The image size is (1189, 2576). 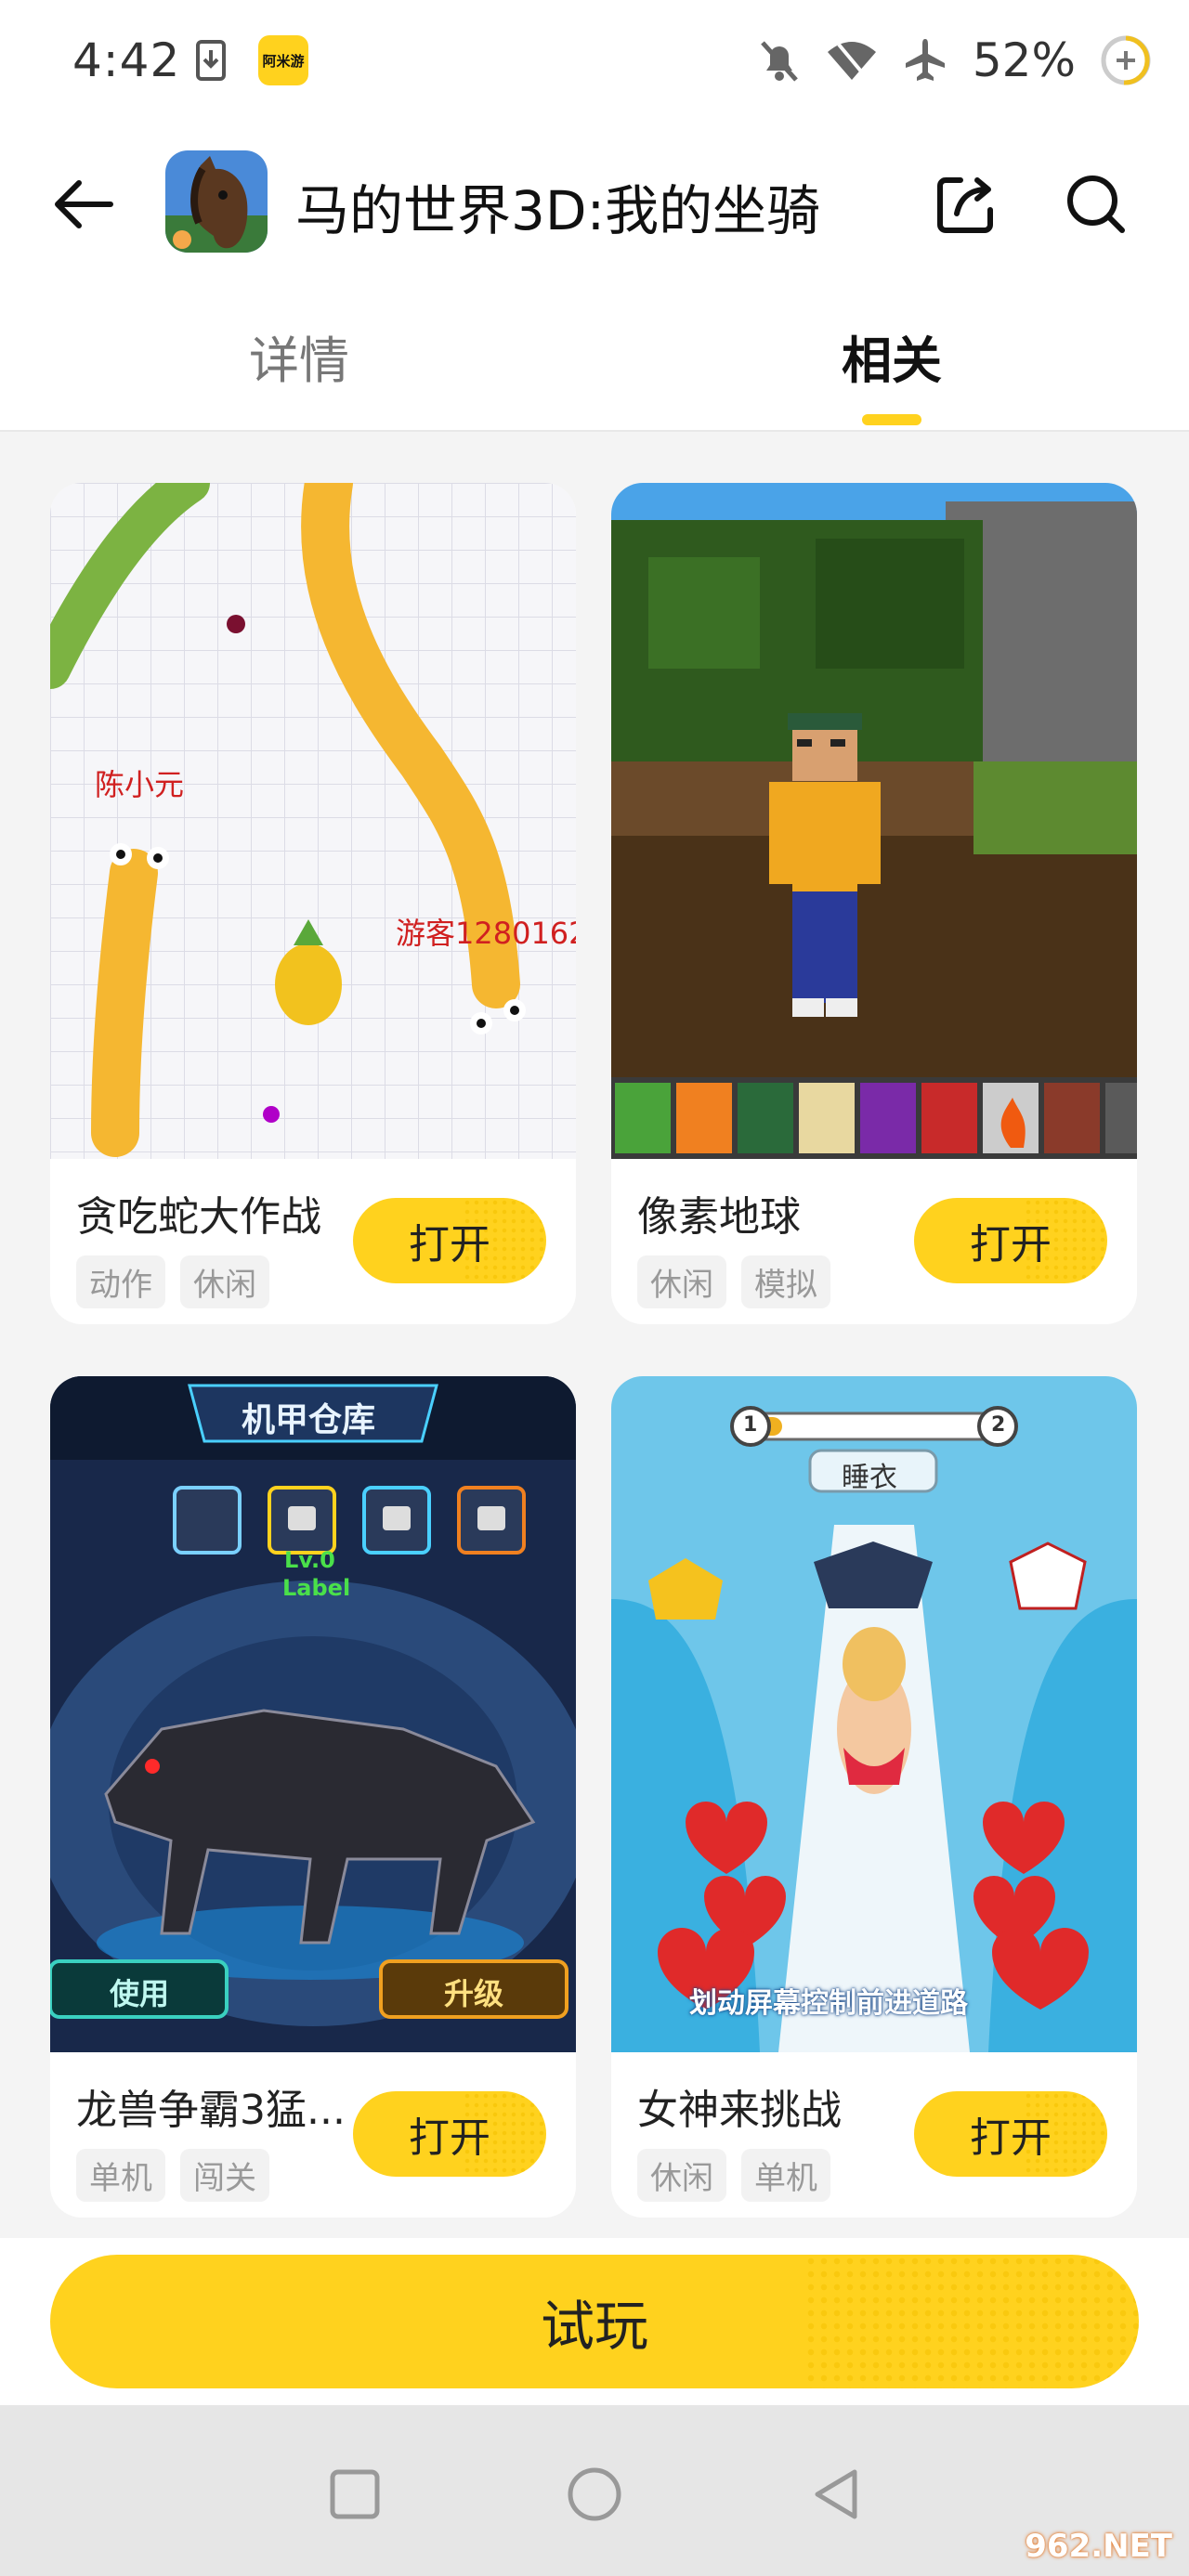 I want to click on game-tags: 休闲 模拟, so click(x=733, y=1281).